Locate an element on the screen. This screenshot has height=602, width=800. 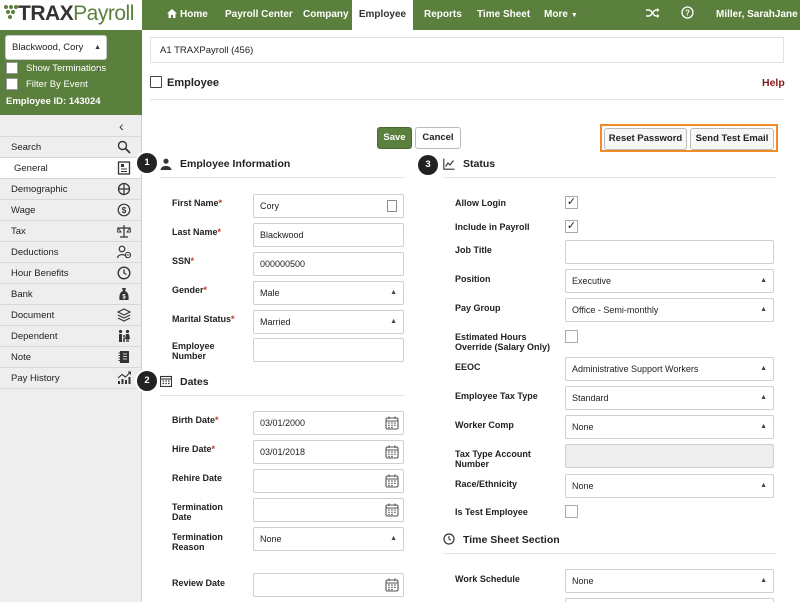
tax-type-account-field is located at coordinates (669, 456).